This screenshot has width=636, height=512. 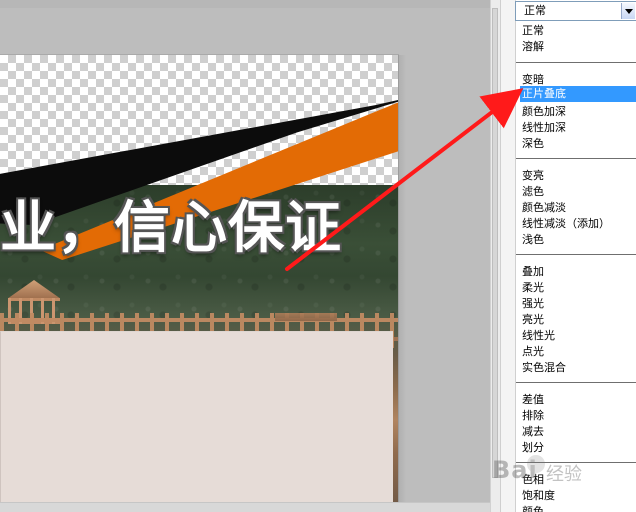 I want to click on menu-item-lighten: 变亮, so click(x=579, y=176).